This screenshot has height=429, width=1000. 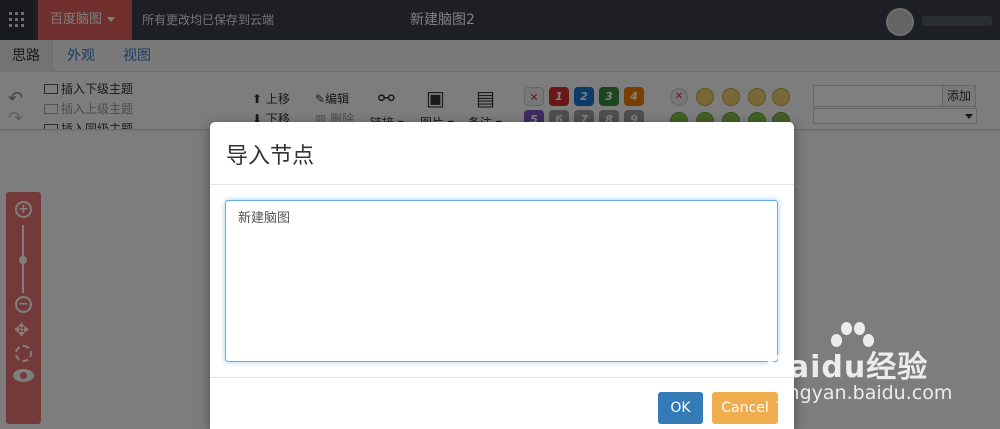 I want to click on dialog-title: 导入节点, so click(x=270, y=156).